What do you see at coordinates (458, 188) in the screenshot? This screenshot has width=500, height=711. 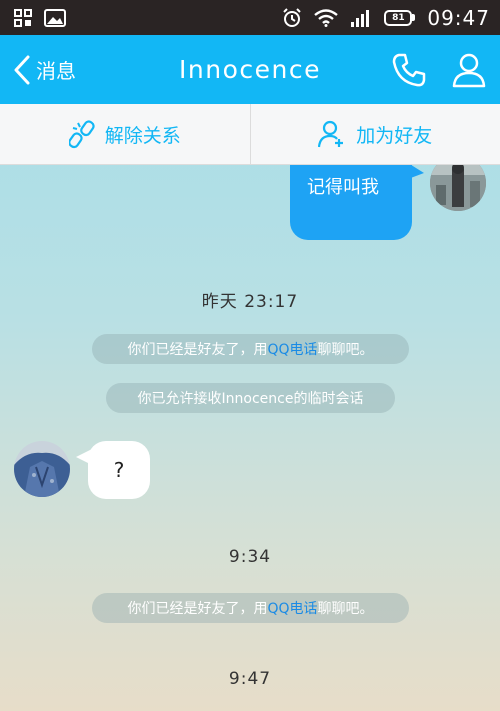 I see `self-avatar` at bounding box center [458, 188].